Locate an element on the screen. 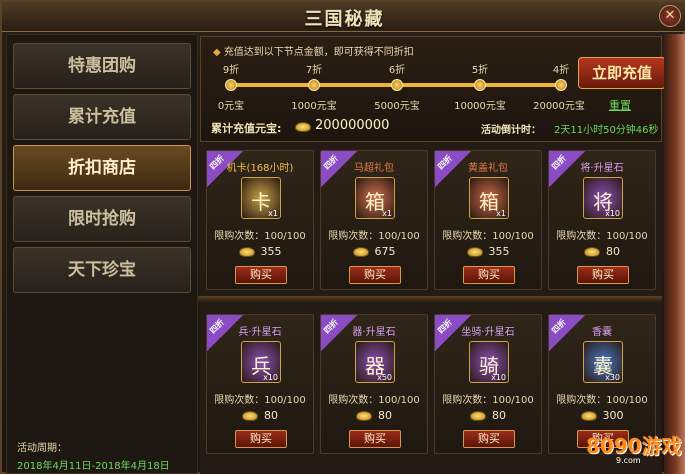 The width and height of the screenshot is (685, 474). item-icon: 器 x50 is located at coordinates (375, 362).